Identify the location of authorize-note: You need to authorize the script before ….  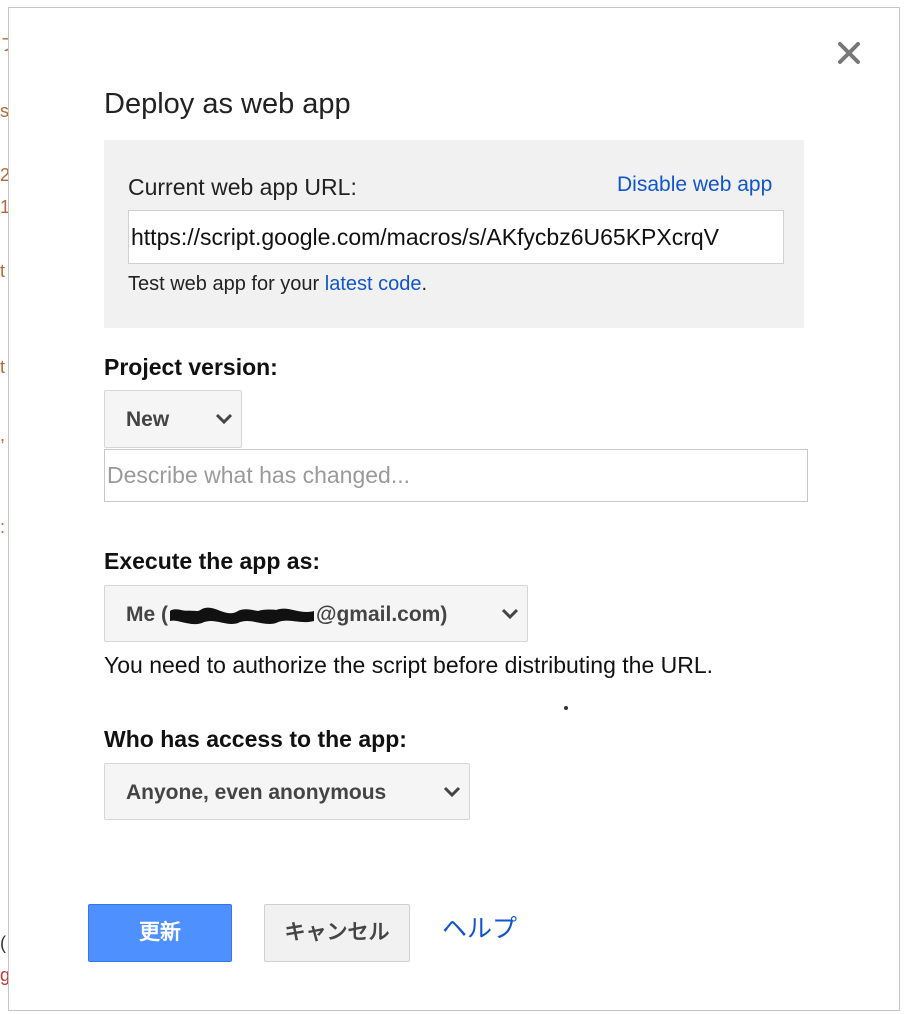
(409, 665).